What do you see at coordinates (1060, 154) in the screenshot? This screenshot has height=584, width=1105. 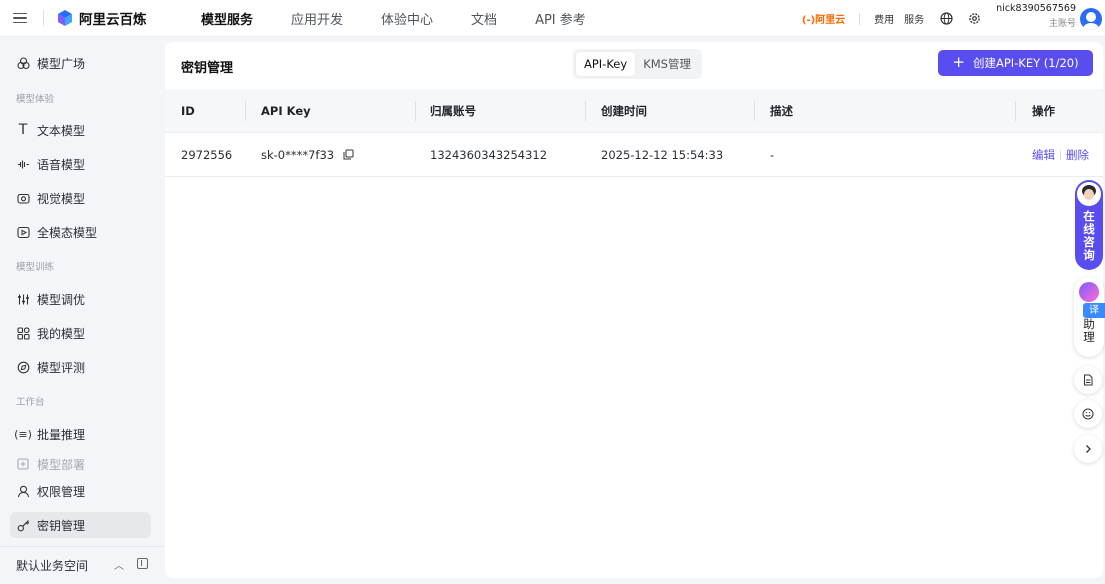 I see `action-separator` at bounding box center [1060, 154].